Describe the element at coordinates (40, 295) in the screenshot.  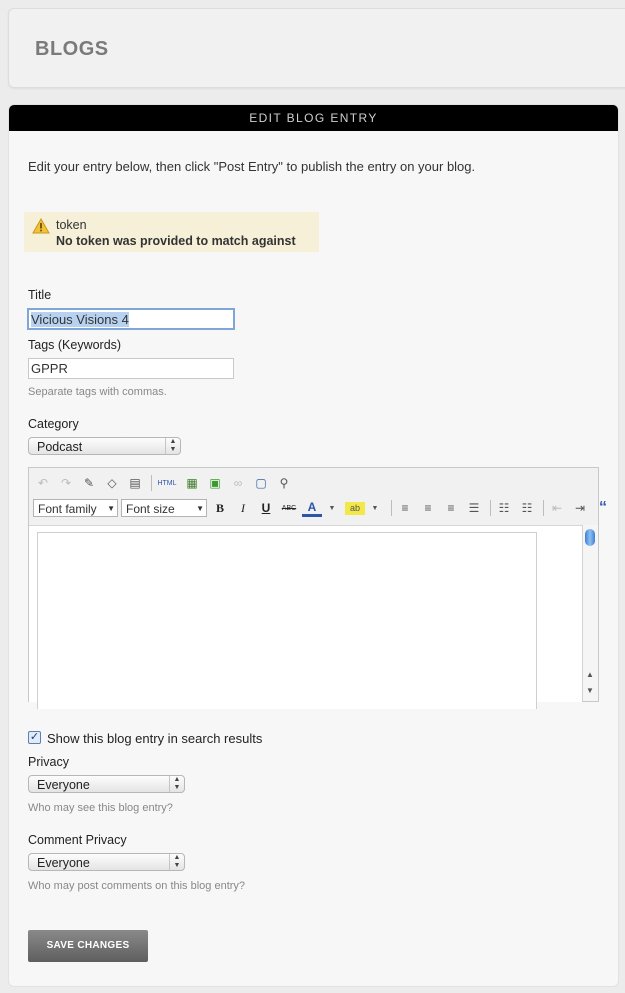
I see `title-label: Title` at that location.